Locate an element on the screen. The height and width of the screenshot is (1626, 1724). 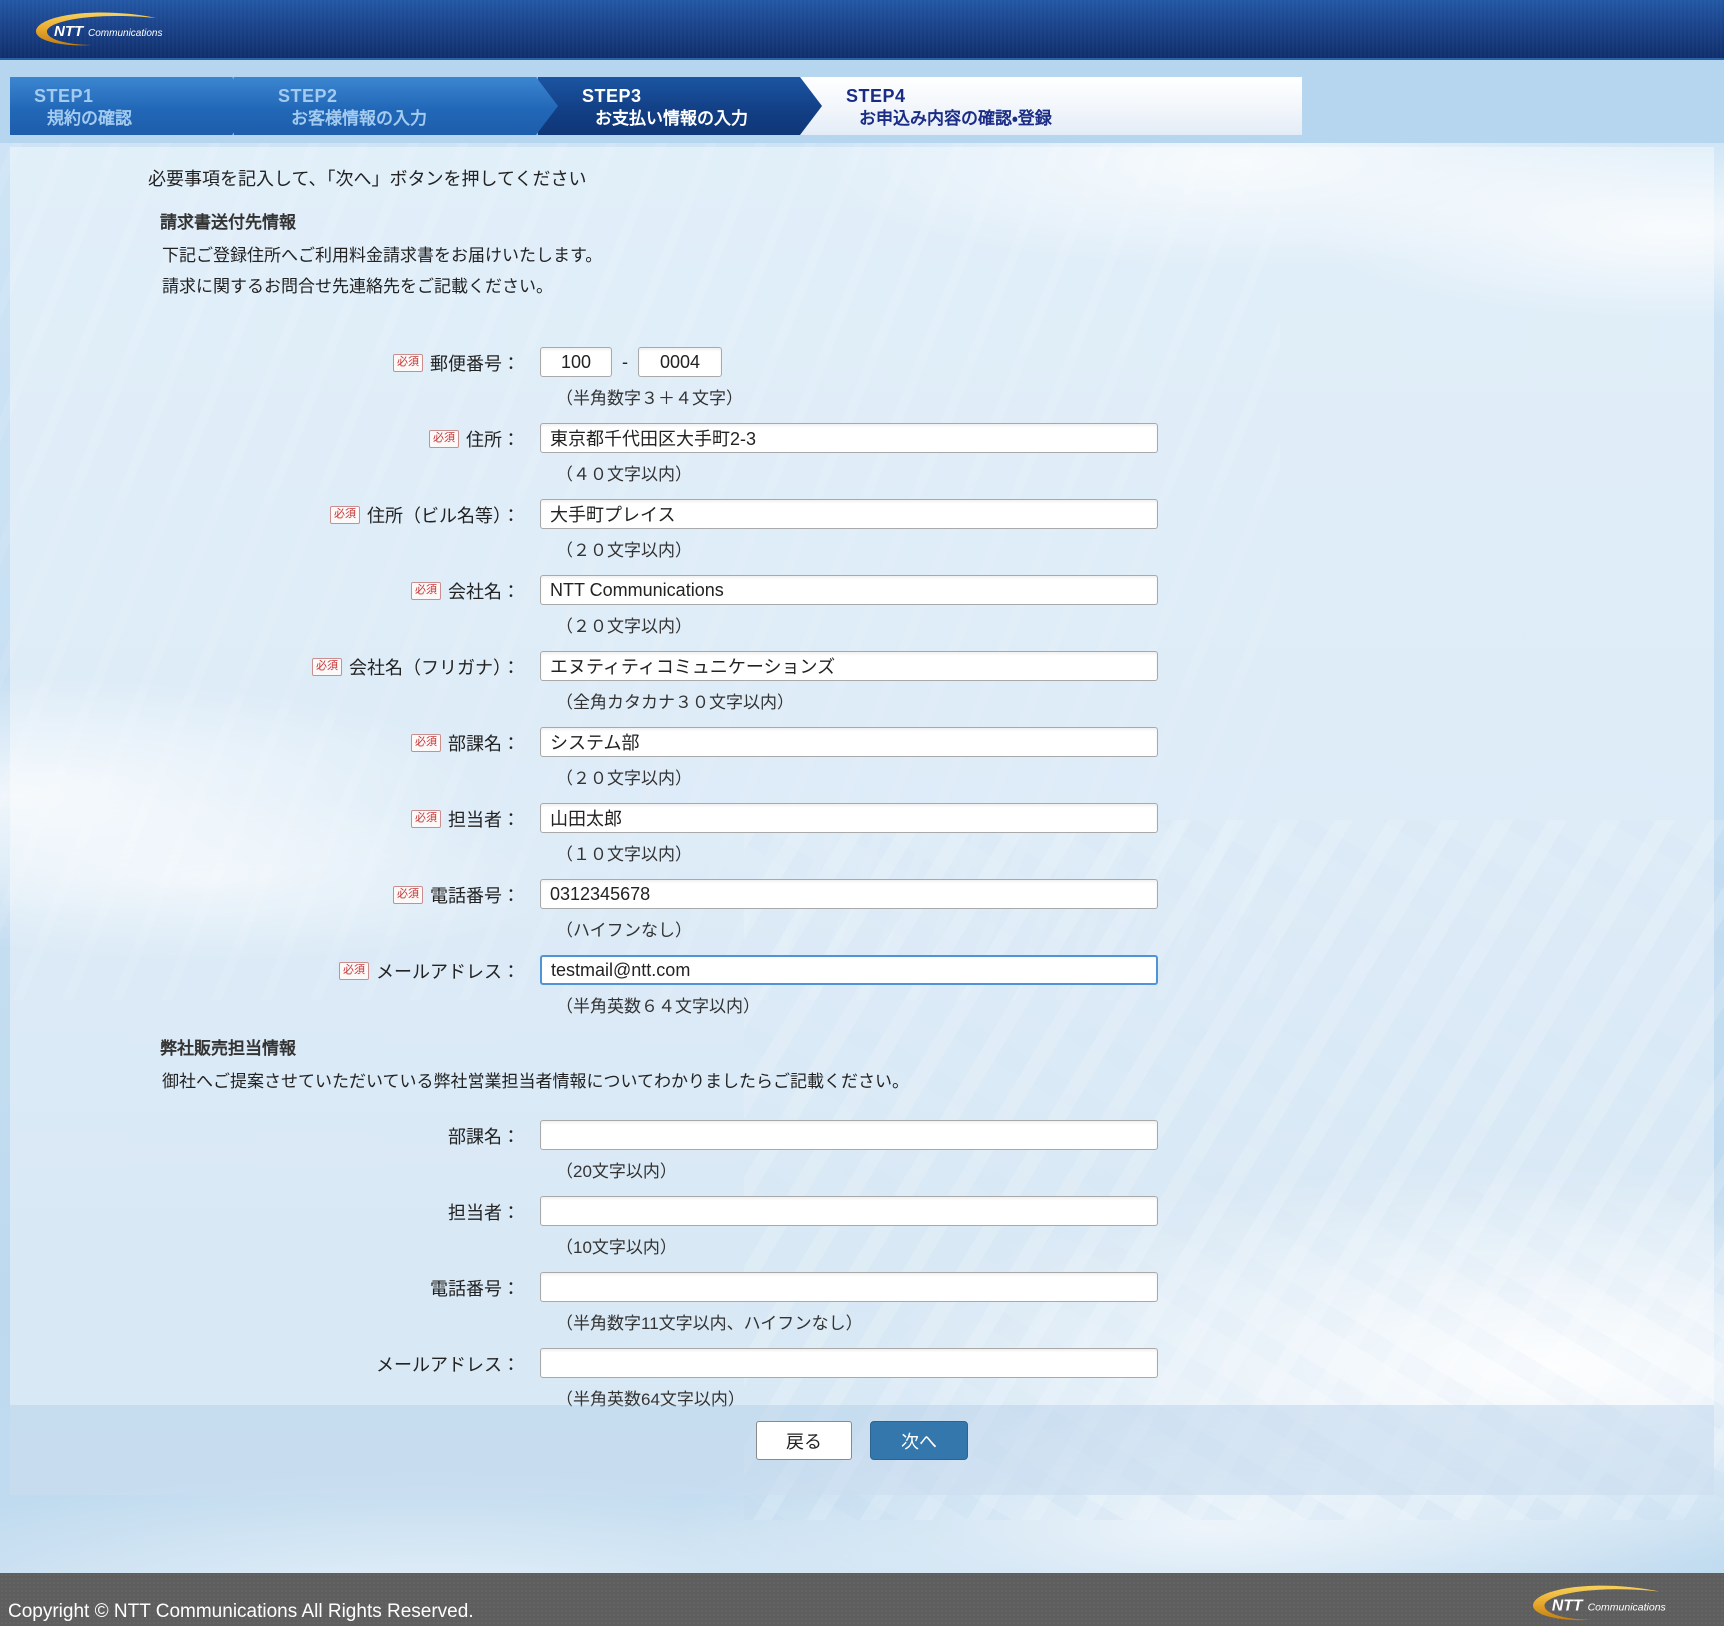
step-label: お支払い情報の入力 is located at coordinates (671, 119).